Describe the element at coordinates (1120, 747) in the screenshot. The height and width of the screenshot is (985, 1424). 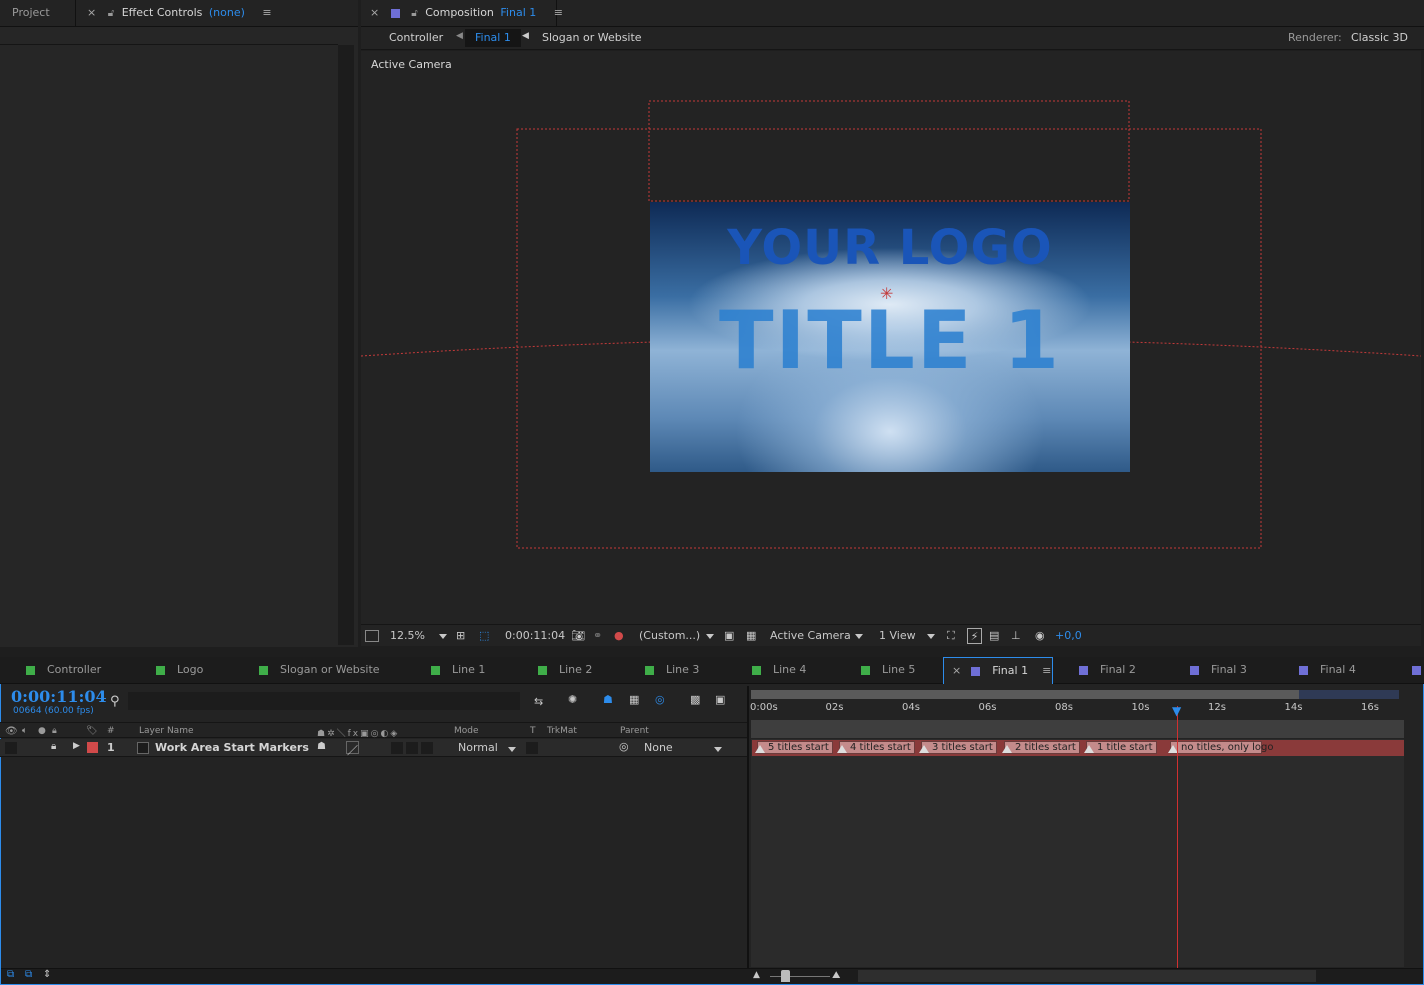
I see `layer-marker: 1 title start` at that location.